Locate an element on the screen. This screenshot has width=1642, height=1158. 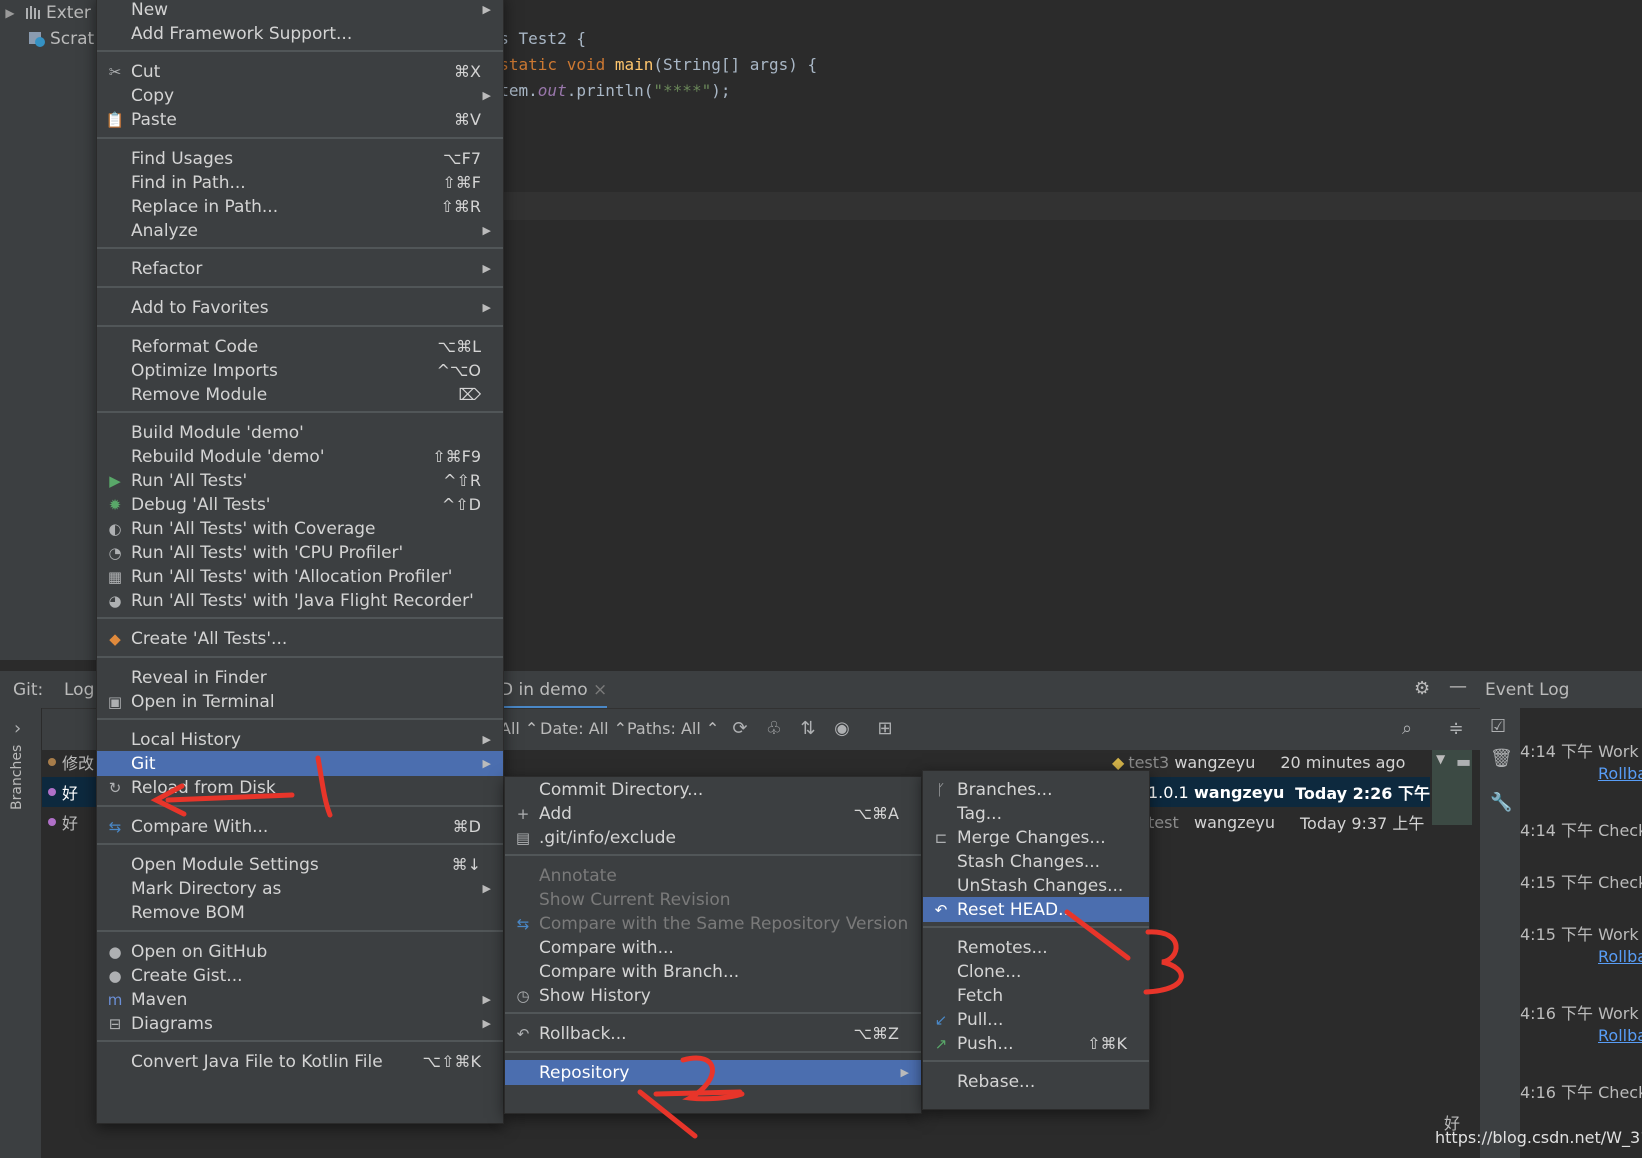
cherry-pick-icon: ♧ is located at coordinates (774, 729).